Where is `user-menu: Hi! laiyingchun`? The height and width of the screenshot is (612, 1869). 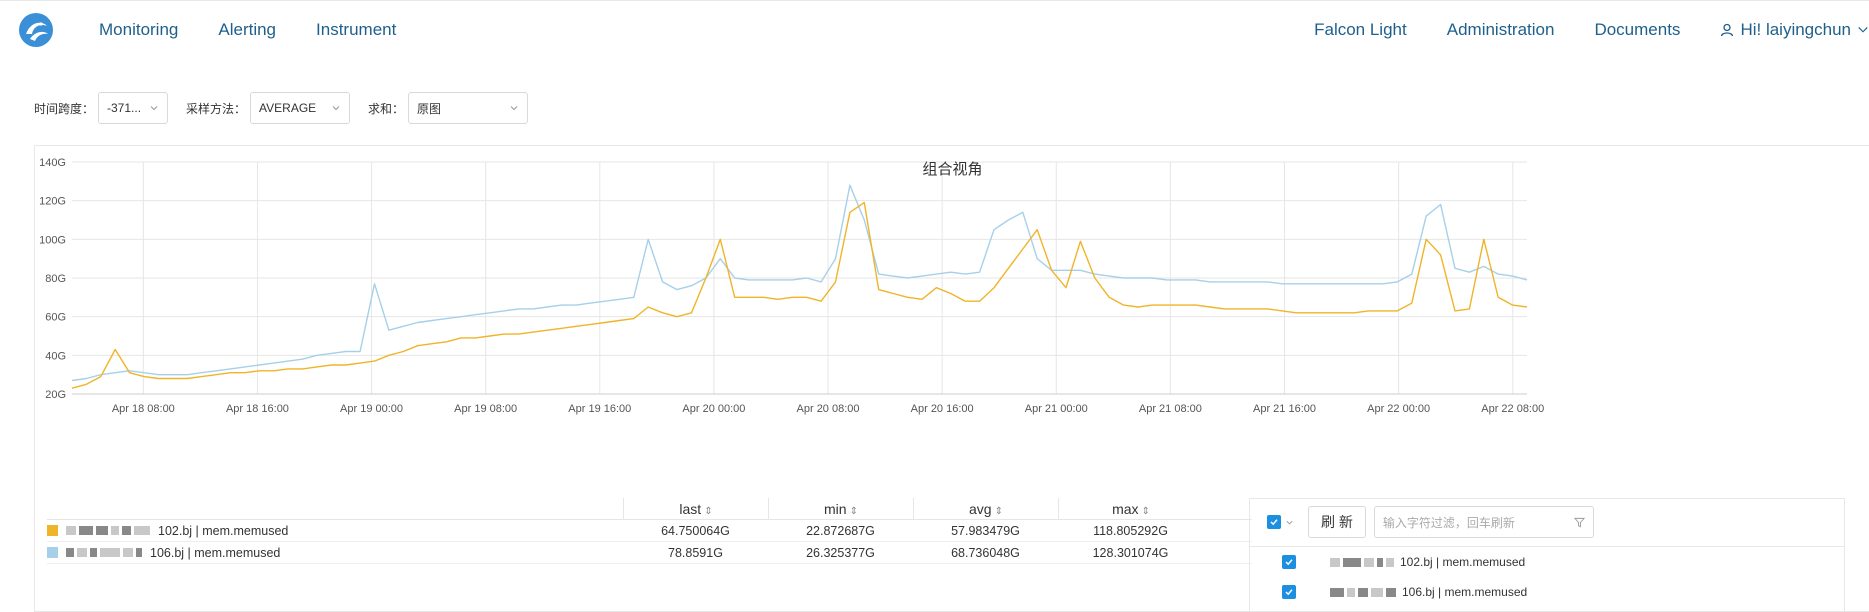
user-menu: Hi! laiyingchun is located at coordinates (1794, 30).